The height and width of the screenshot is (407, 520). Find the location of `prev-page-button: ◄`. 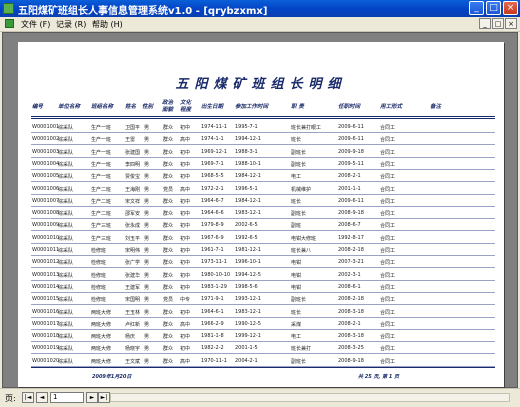

prev-page-button: ◄ is located at coordinates (42, 397).